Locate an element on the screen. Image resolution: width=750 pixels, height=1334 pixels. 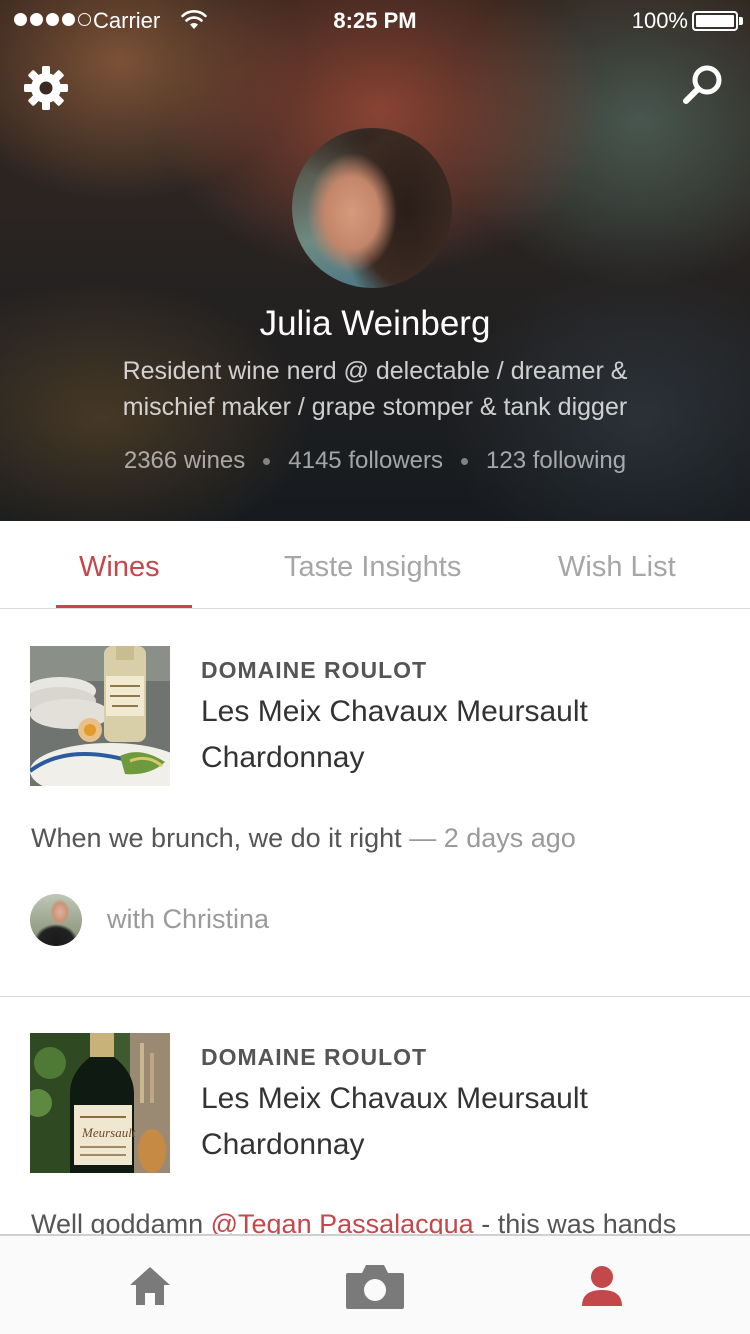
tab-profile is located at coordinates (602, 1285).